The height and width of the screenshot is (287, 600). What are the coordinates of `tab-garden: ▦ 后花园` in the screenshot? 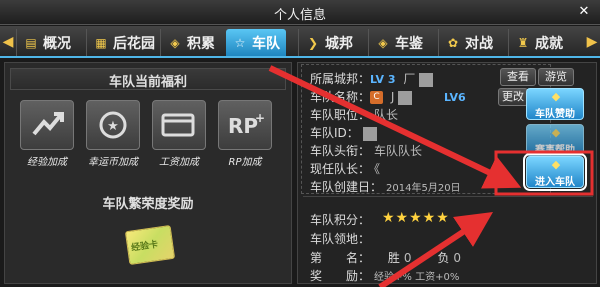 It's located at (123, 42).